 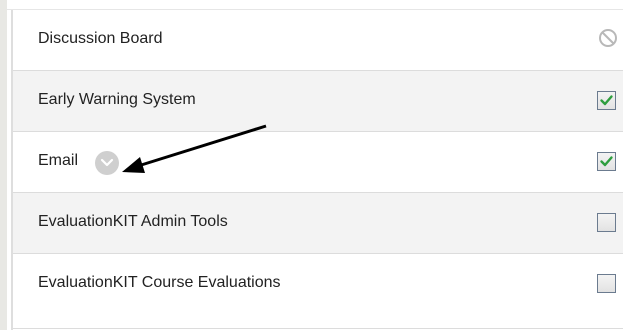 I want to click on disabled-icon, so click(x=608, y=38).